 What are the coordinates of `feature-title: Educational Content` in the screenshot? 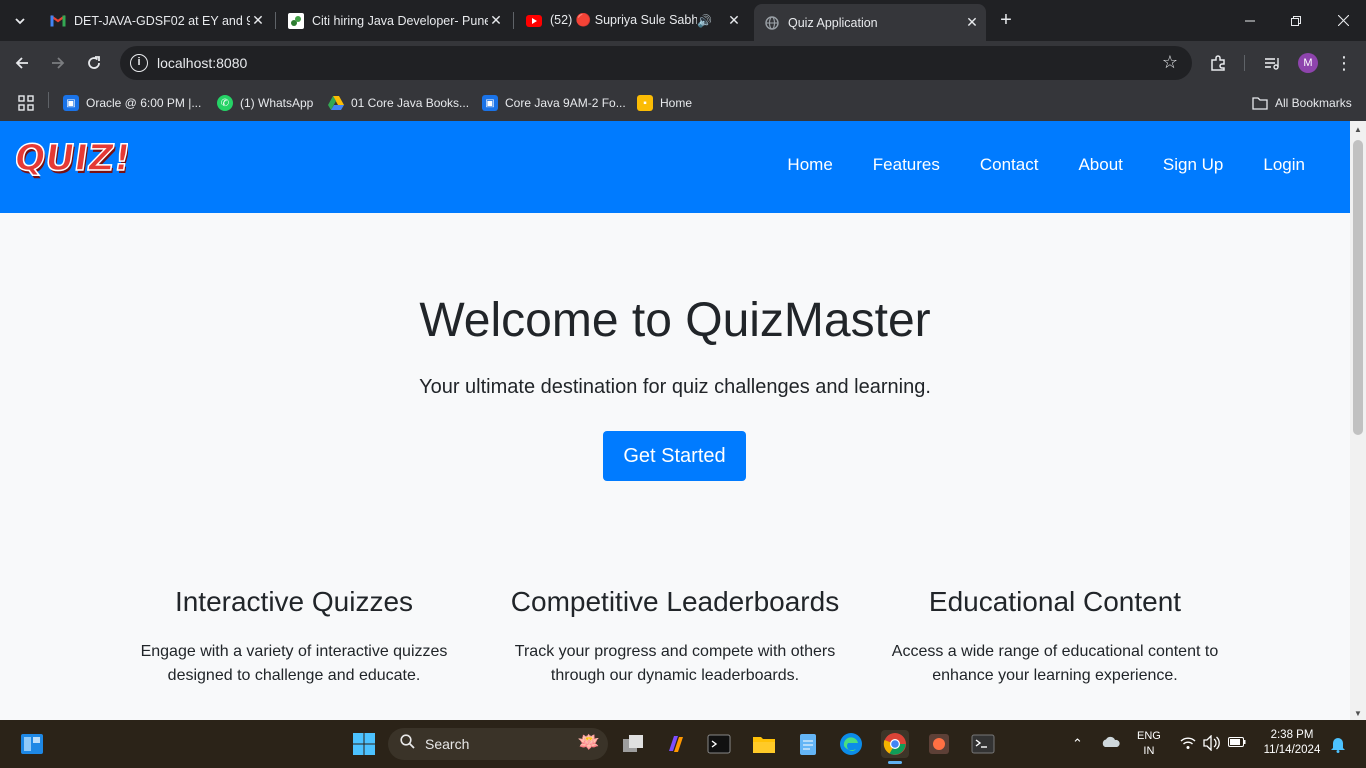 It's located at (1055, 601).